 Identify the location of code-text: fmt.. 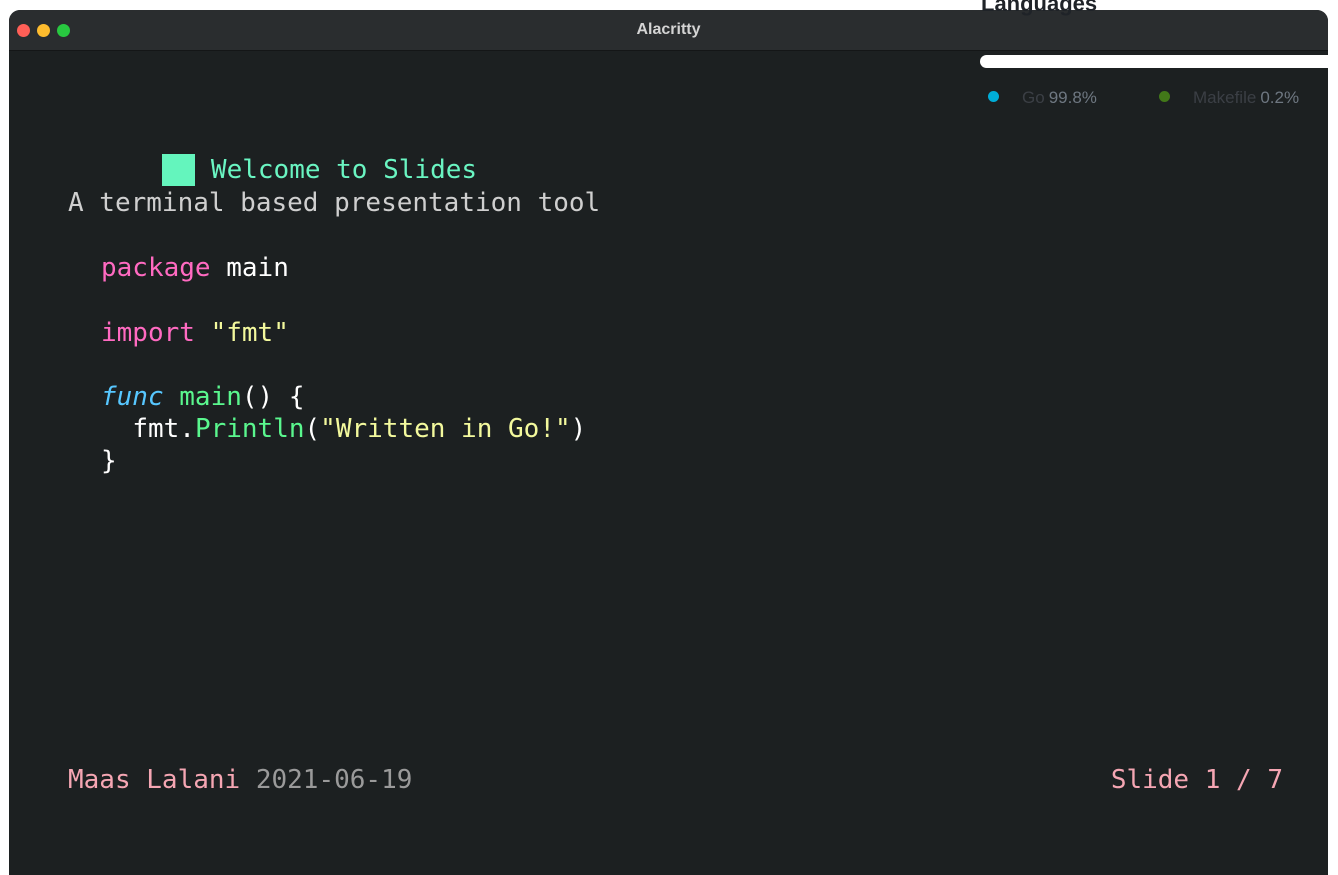
(163, 429).